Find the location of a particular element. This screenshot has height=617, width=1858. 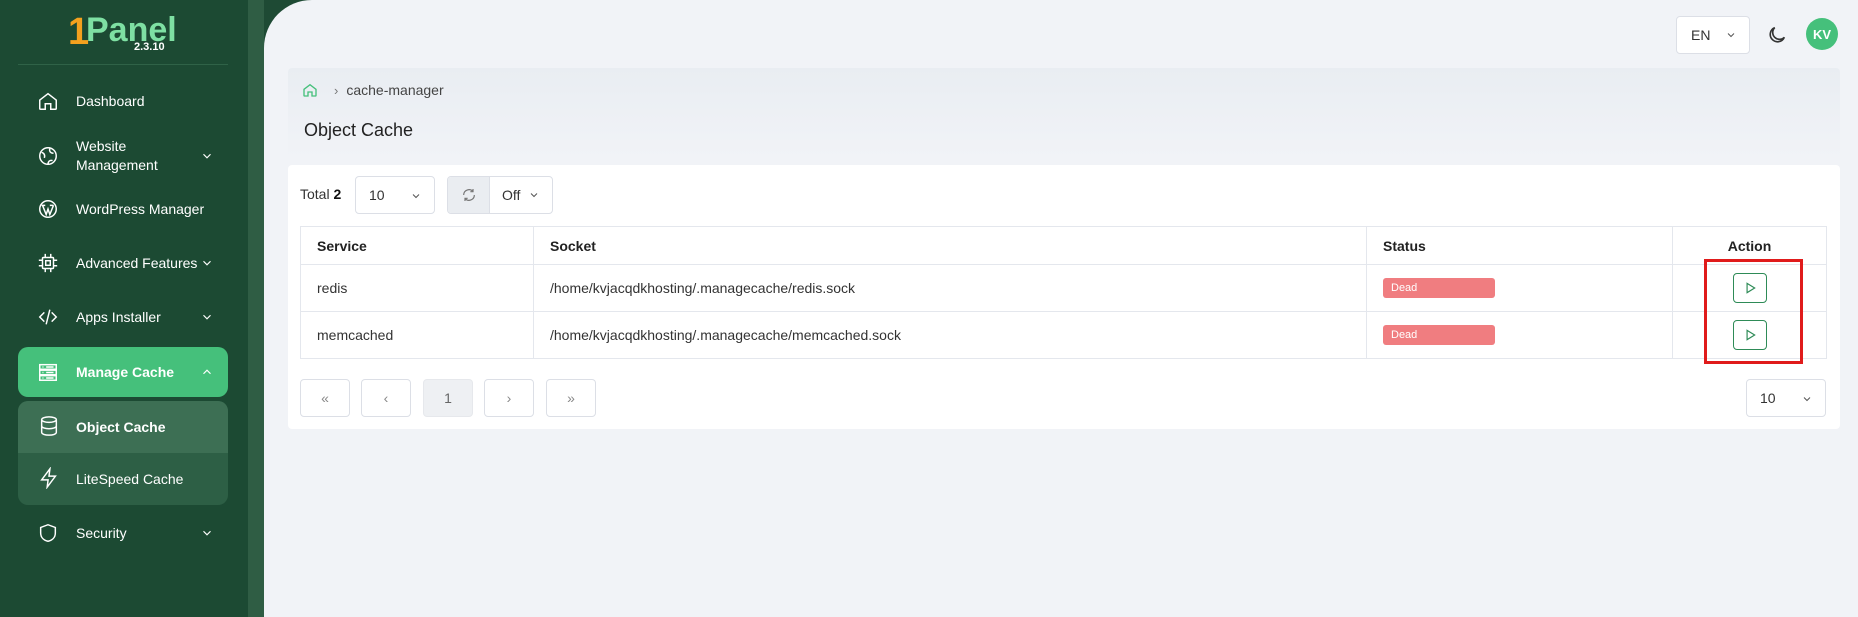

page-number-button: 1 is located at coordinates (448, 398).